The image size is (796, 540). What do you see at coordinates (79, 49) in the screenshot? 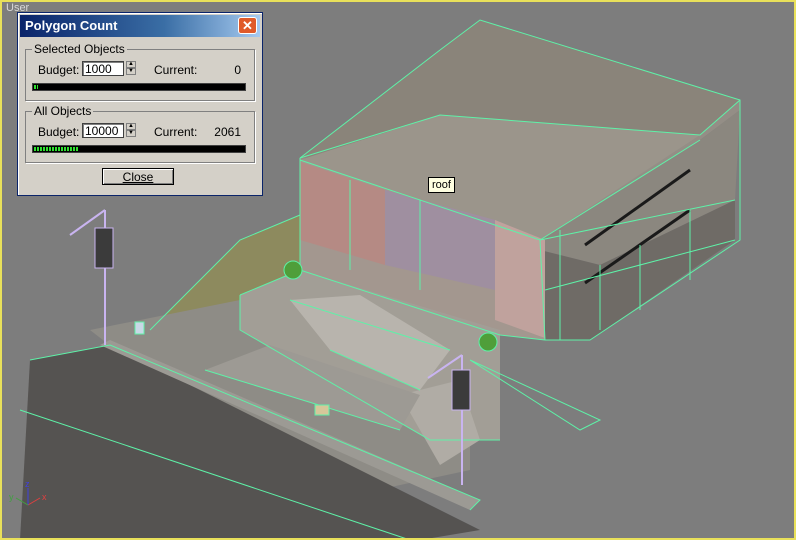
I see `selected-objects-label: Selected Objects` at bounding box center [79, 49].